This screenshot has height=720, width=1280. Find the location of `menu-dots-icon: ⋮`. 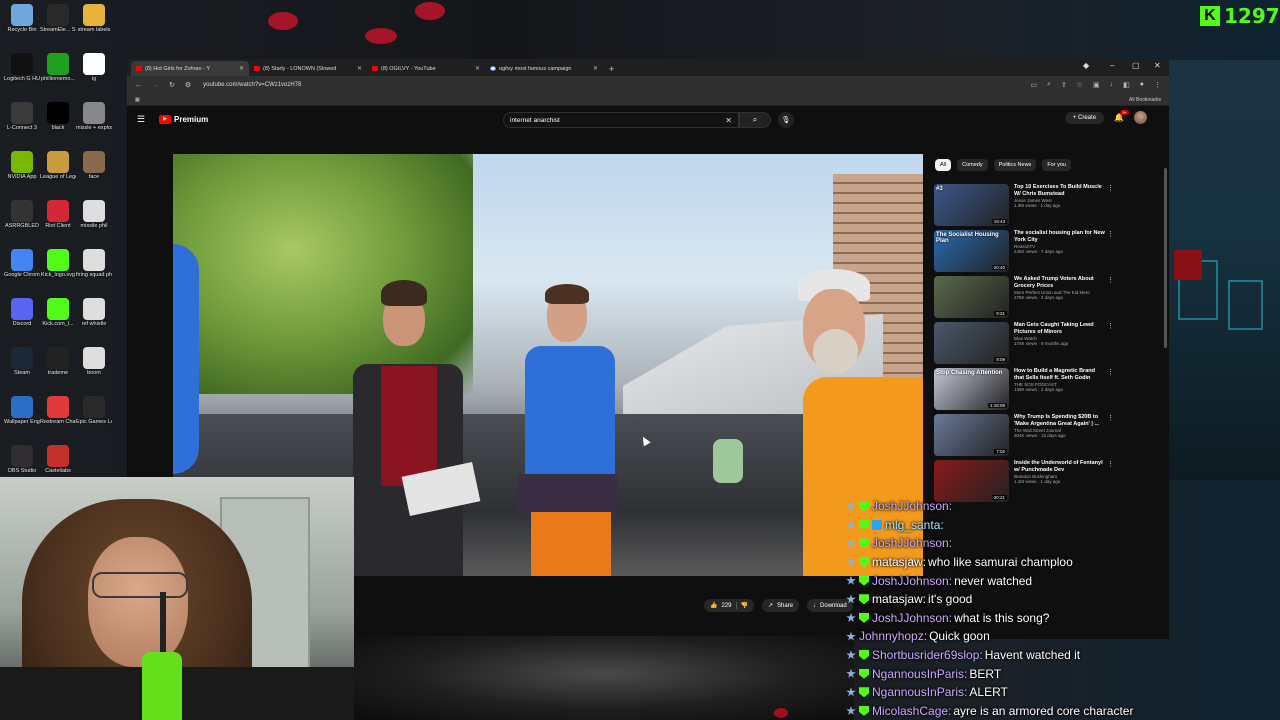

menu-dots-icon: ⋮ is located at coordinates (1157, 85).